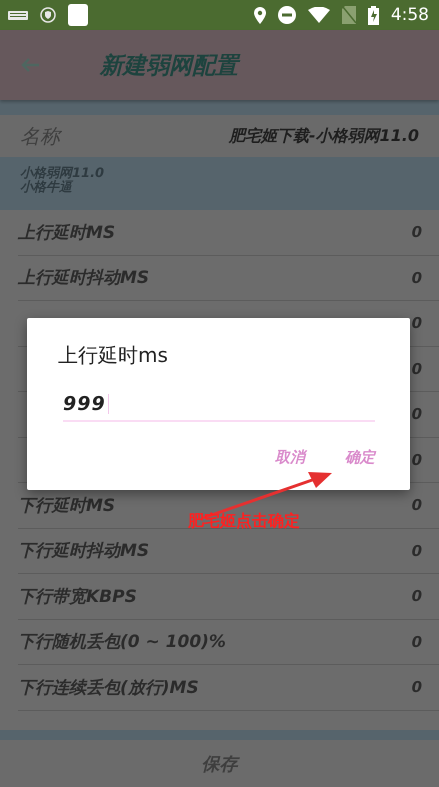 This screenshot has height=787, width=439. What do you see at coordinates (48, 15) in the screenshot?
I see `shield-icon` at bounding box center [48, 15].